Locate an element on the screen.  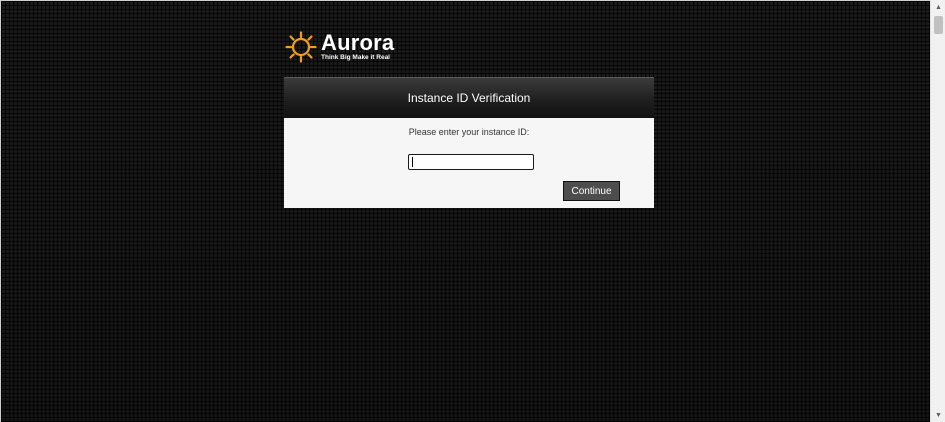
panel-body: Please enter your instance ID: Continue is located at coordinates (469, 163).